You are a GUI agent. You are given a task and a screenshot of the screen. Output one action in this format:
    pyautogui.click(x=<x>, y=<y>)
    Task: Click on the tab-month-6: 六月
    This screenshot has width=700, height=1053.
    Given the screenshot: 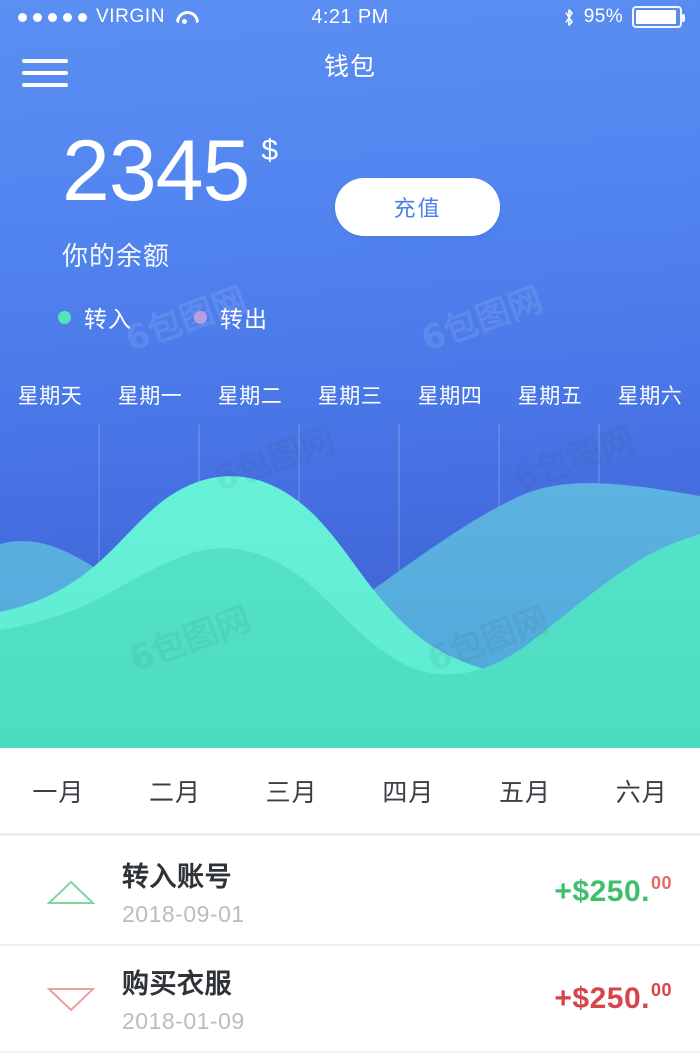 What is the action you would take?
    pyautogui.click(x=641, y=791)
    